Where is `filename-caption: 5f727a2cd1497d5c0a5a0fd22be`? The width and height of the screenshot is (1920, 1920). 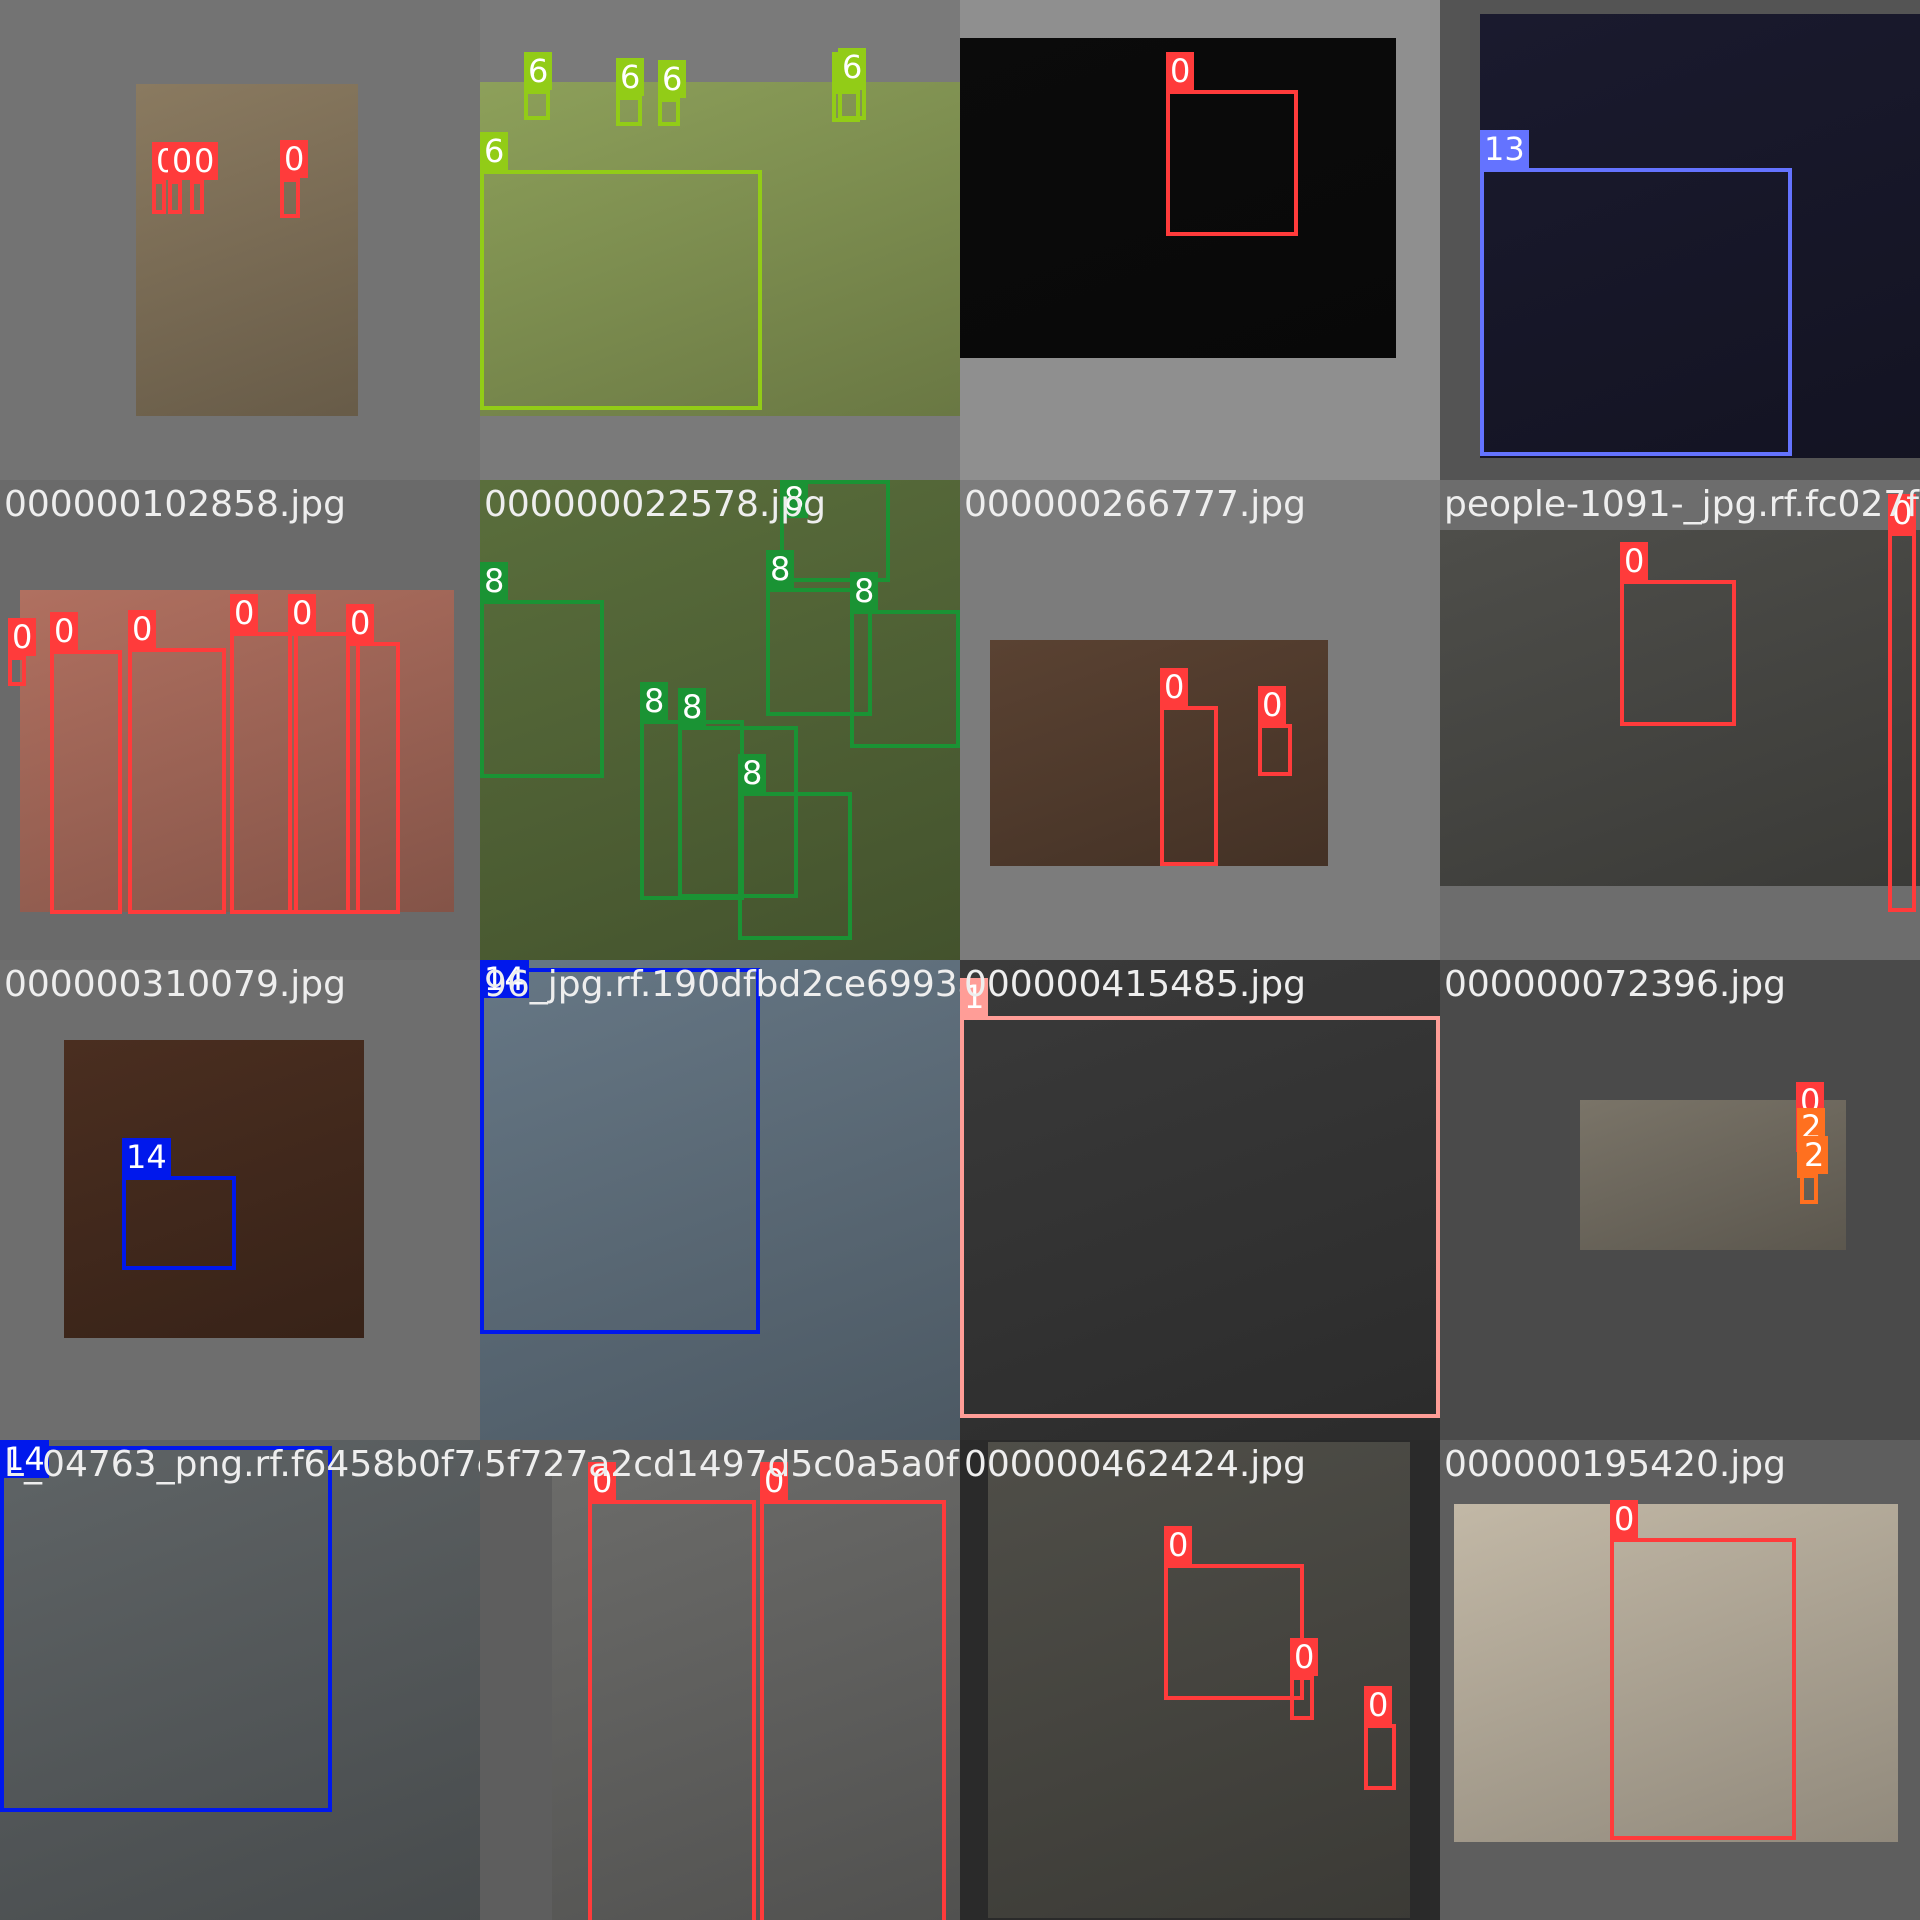
filename-caption: 5f727a2cd1497d5c0a5a0fd22be is located at coordinates (722, 1464).